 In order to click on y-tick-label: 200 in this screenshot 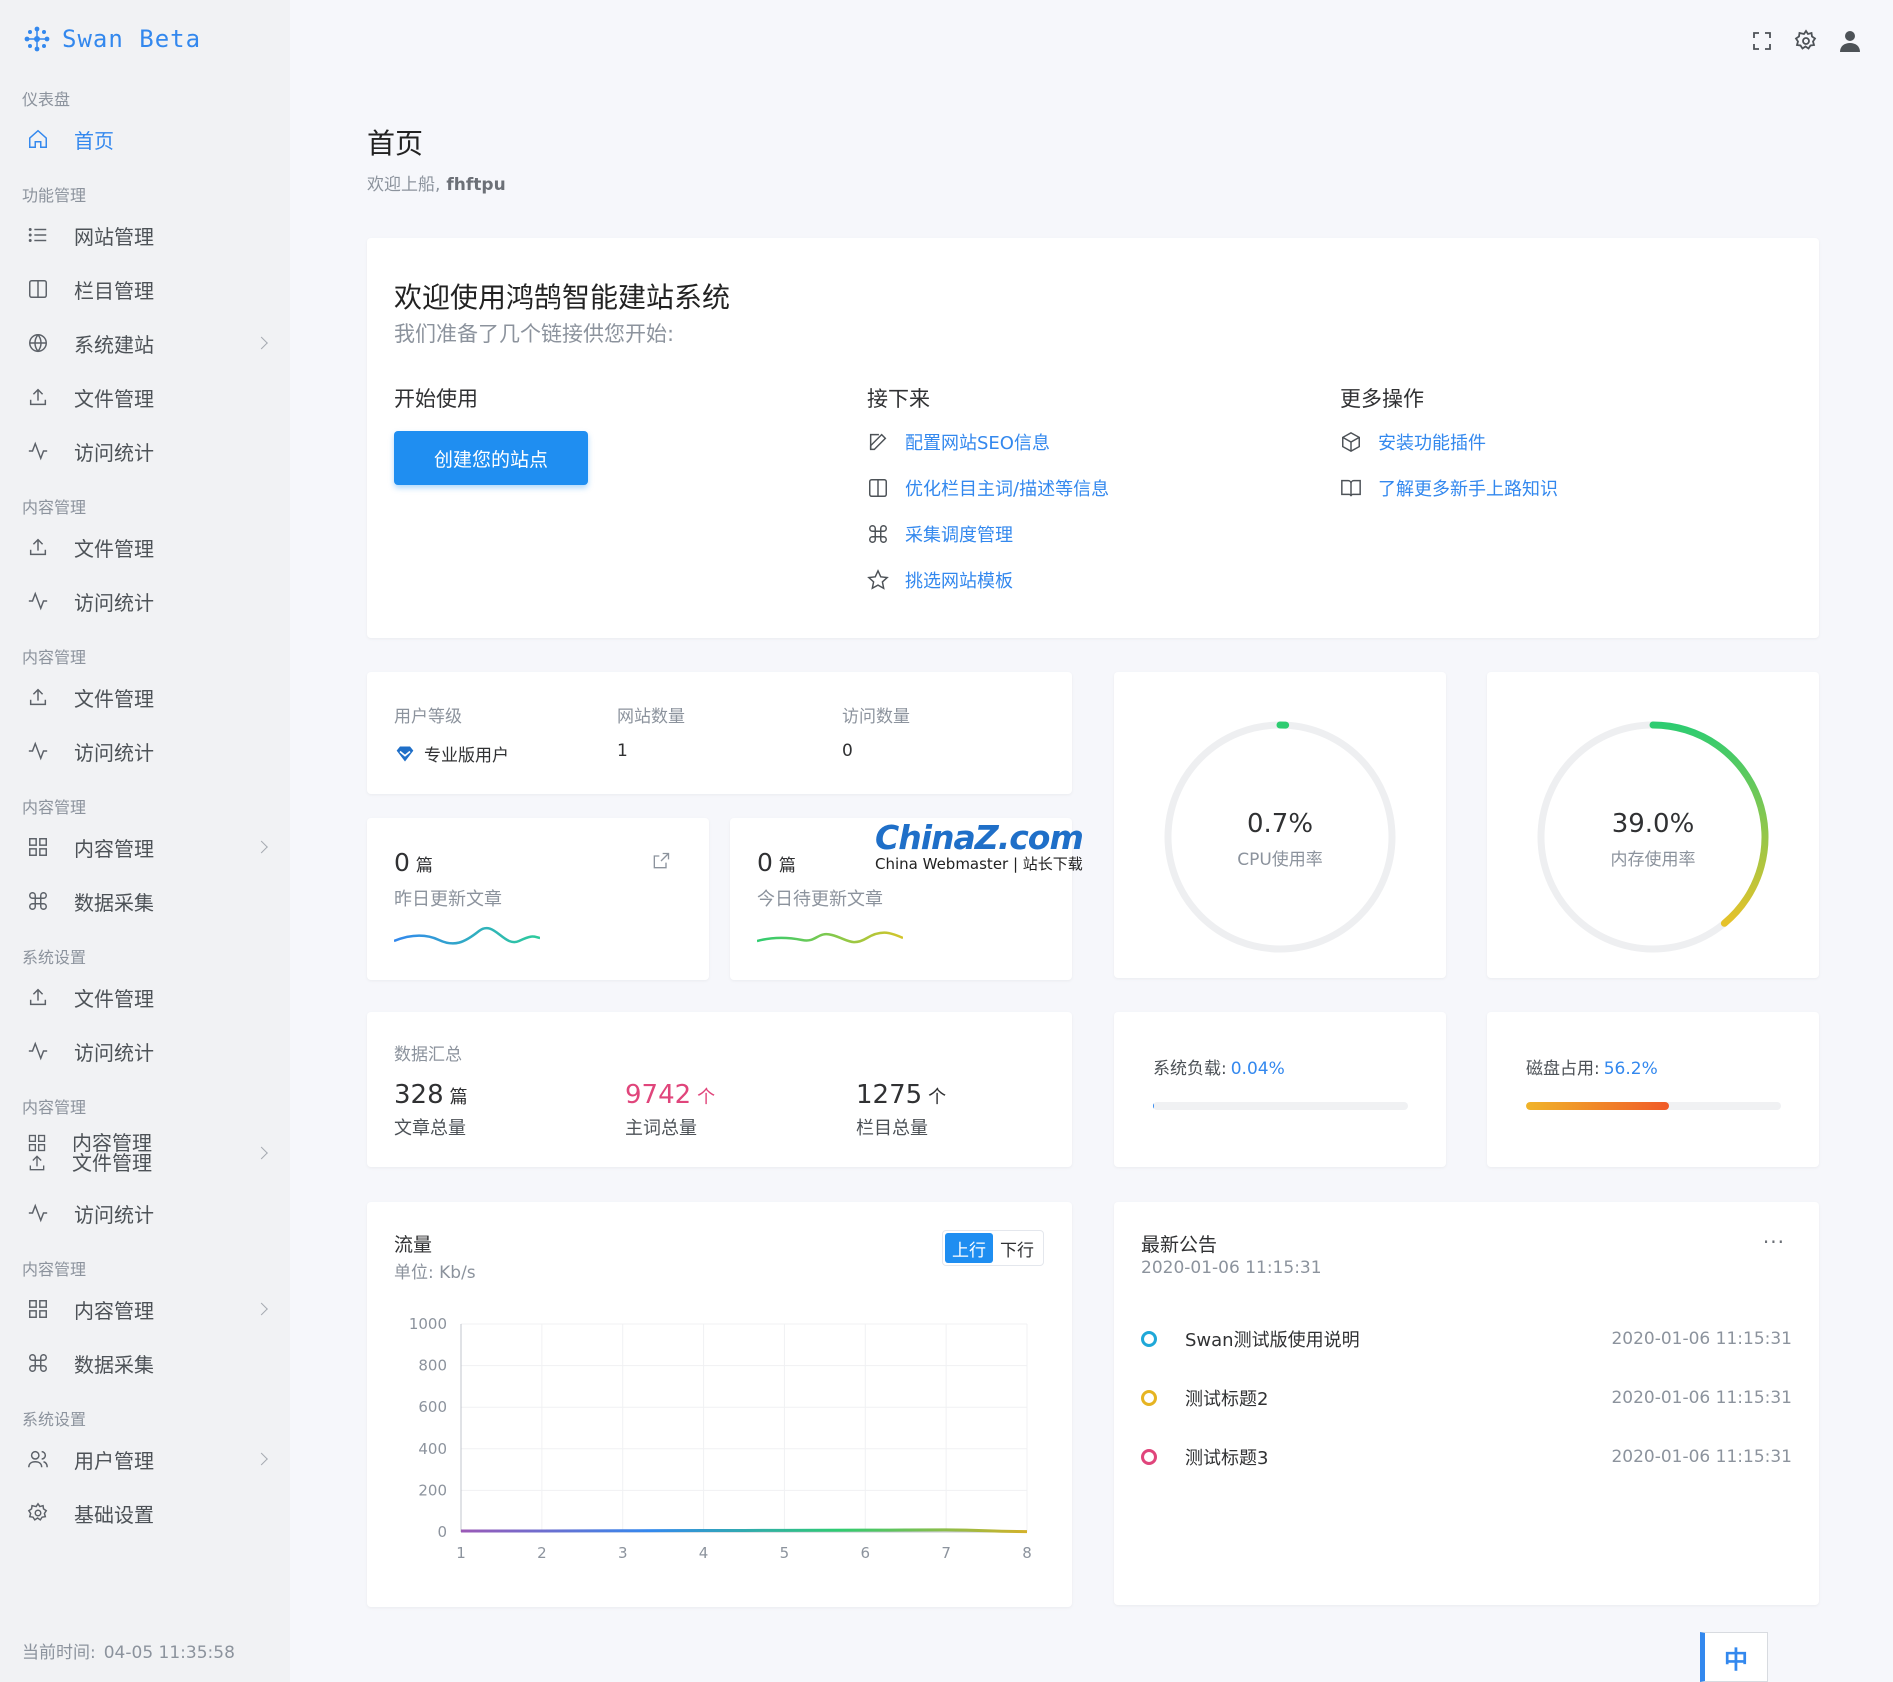, I will do `click(432, 1490)`.